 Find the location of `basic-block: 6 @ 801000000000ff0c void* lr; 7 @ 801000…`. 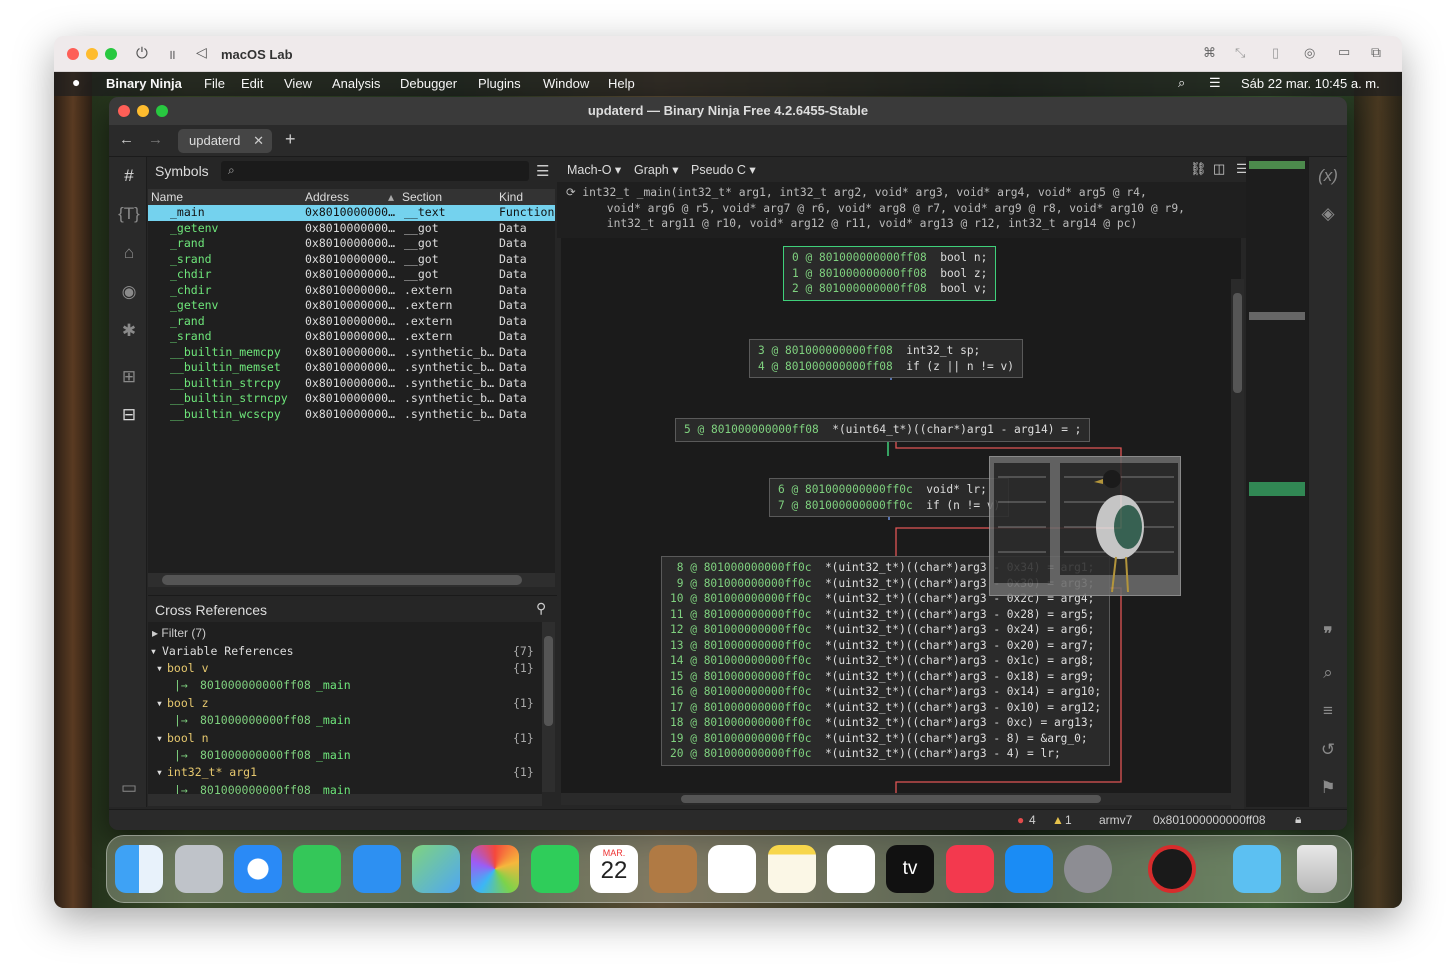

basic-block: 6 @ 801000000000ff0c void* lr; 7 @ 801000… is located at coordinates (889, 497).